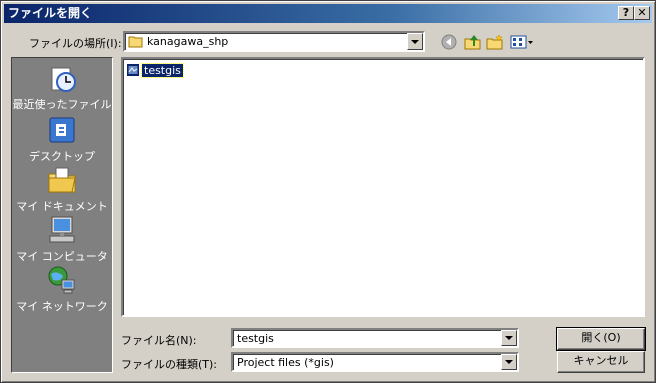 This screenshot has height=383, width=656. What do you see at coordinates (75, 43) in the screenshot?
I see `location-label: ファイルの場所(I):` at bounding box center [75, 43].